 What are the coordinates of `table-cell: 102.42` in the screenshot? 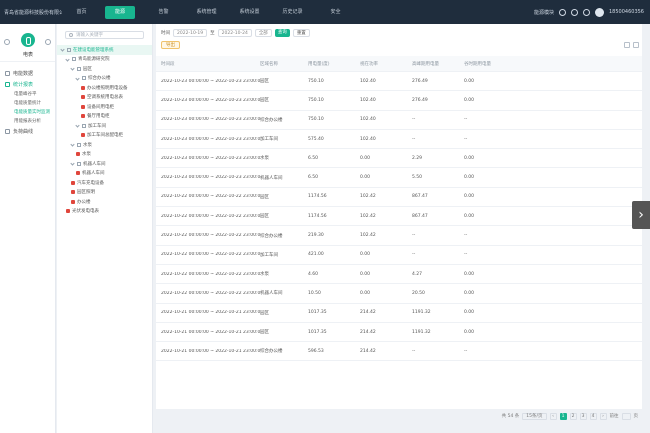 It's located at (368, 197).